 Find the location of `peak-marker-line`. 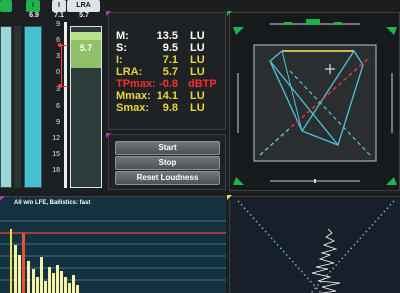

peak-marker-line is located at coordinates (61, 66).